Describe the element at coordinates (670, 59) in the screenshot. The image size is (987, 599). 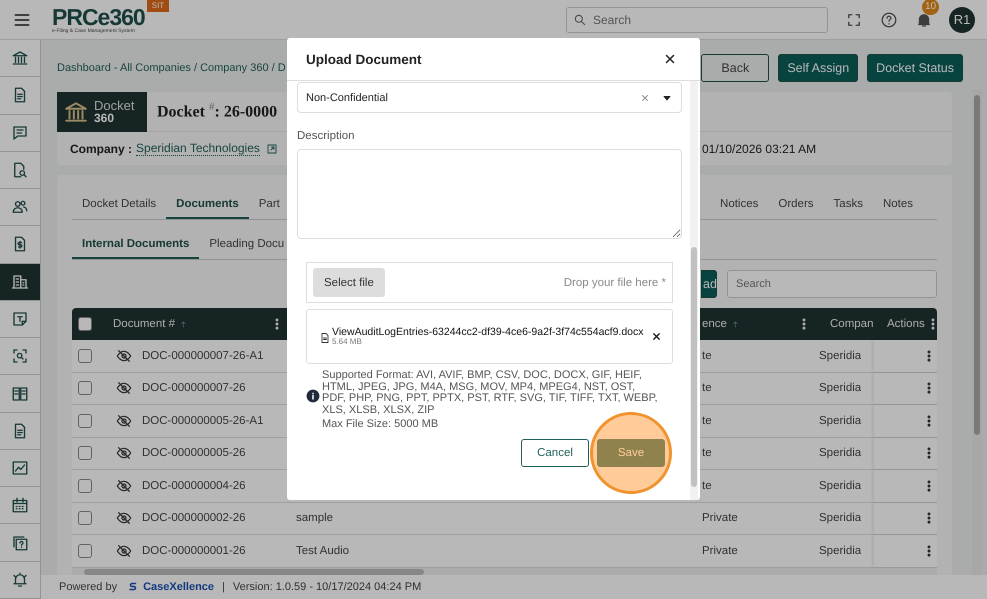
I see `close-icon` at that location.